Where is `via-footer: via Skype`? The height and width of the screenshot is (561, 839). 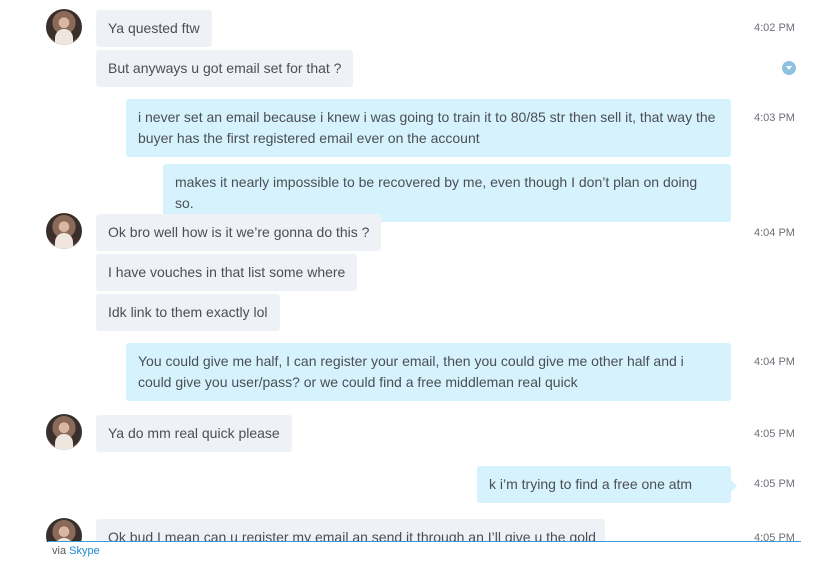
via-footer: via Skype is located at coordinates (76, 551).